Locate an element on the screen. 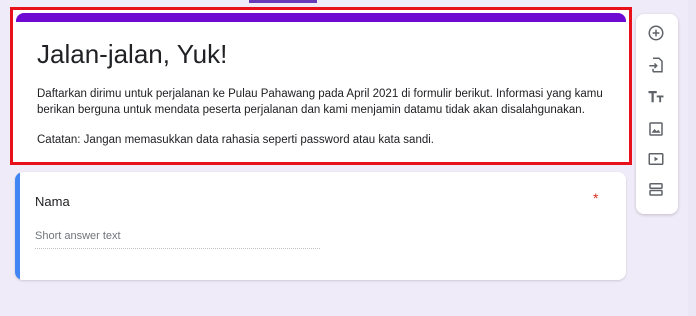 The image size is (696, 316). add-video-button is located at coordinates (656, 159).